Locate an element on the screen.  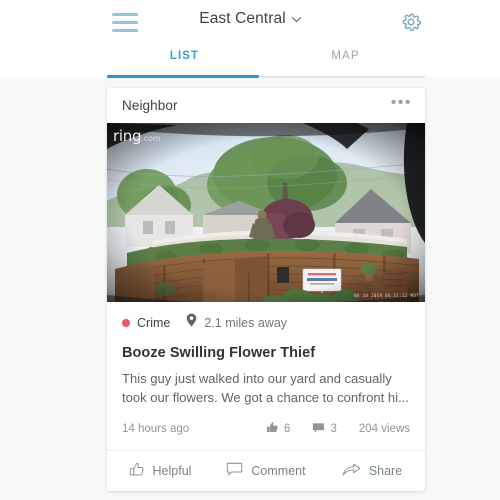
post-timestamp: 14 hours ago is located at coordinates (156, 429).